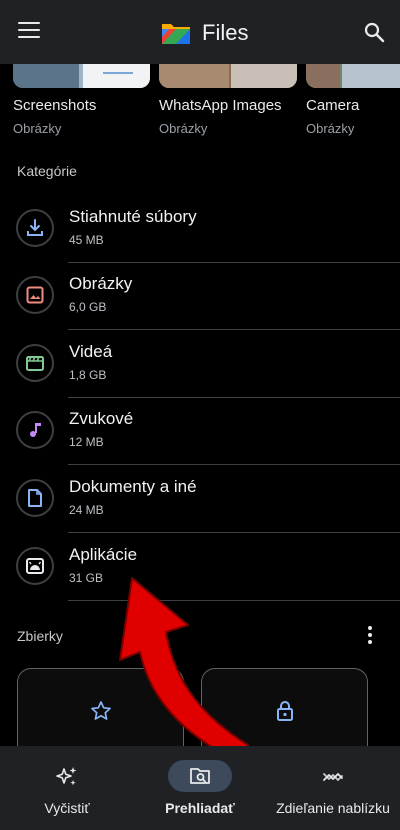 This screenshot has height=830, width=400. Describe the element at coordinates (332, 105) in the screenshot. I see `folder-name-camera: Camera` at that location.